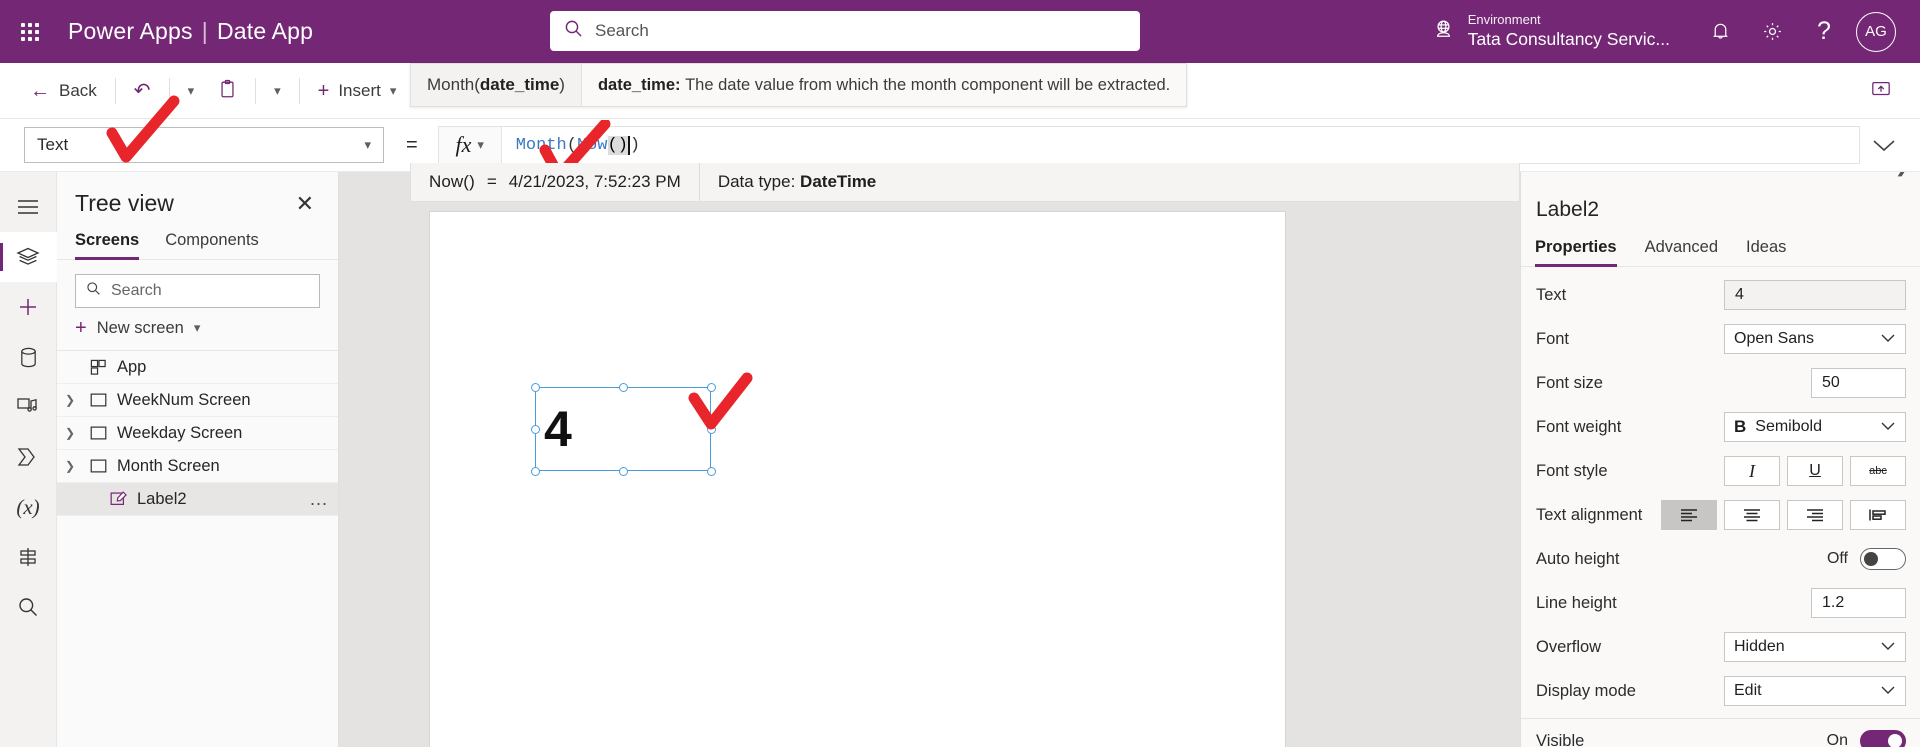  What do you see at coordinates (519, 84) in the screenshot?
I see `signature-param: date_time` at bounding box center [519, 84].